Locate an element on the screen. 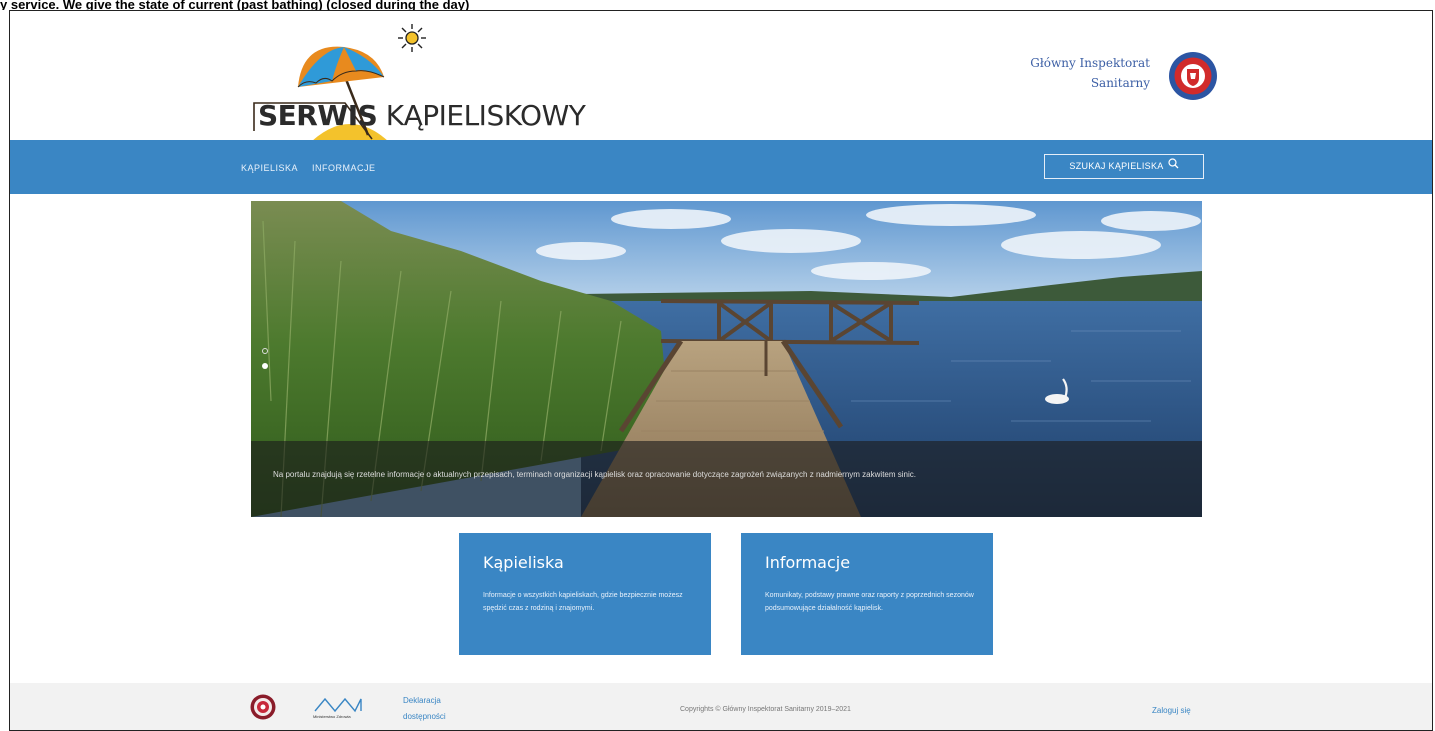  accessibility-line1: Deklaracja is located at coordinates (422, 700).